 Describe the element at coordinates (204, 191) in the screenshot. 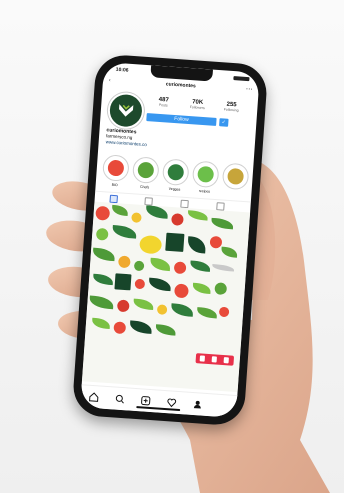

I see `highlight-label: recipes` at that location.